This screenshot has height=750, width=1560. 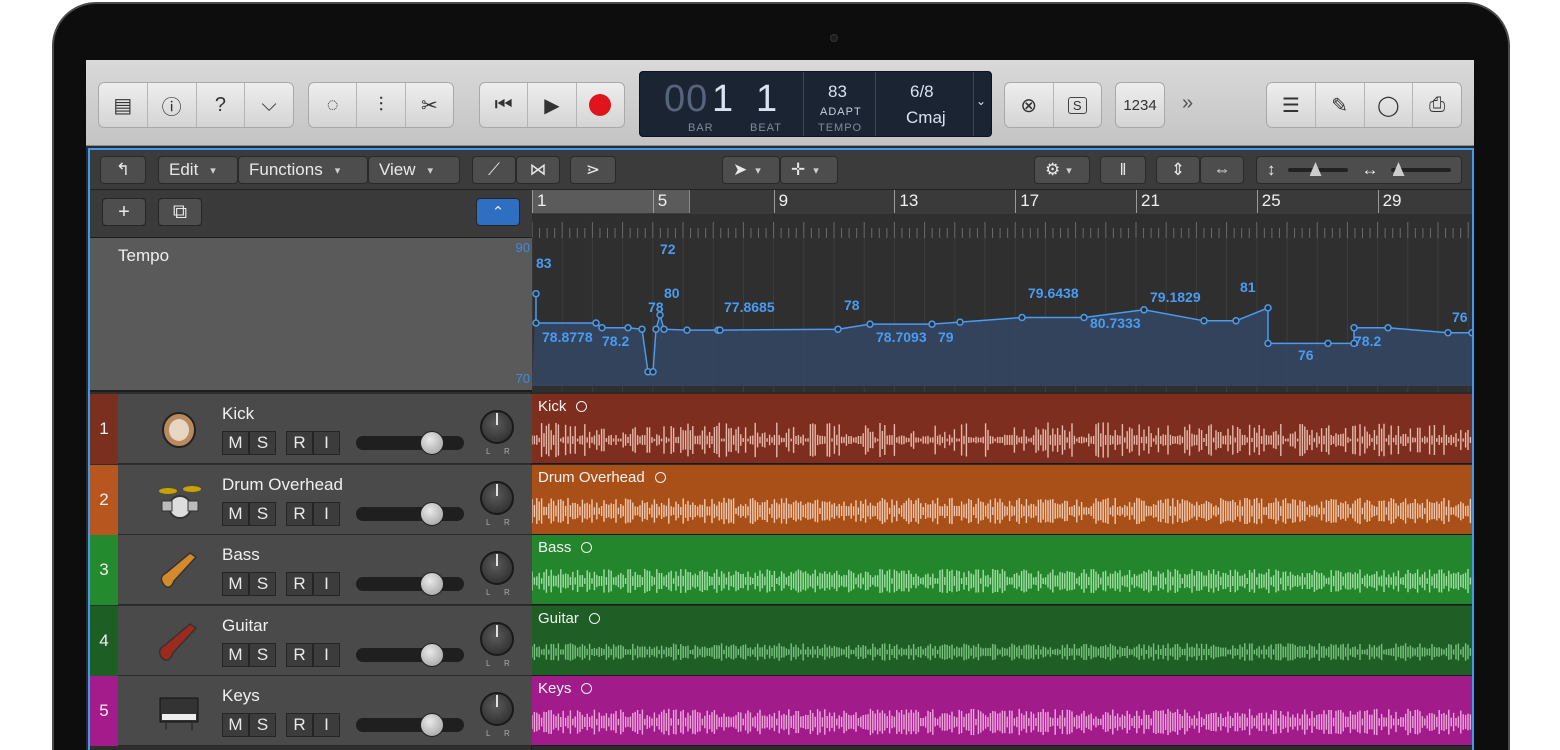 I want to click on global-tracks-button: ⌃, so click(x=498, y=212).